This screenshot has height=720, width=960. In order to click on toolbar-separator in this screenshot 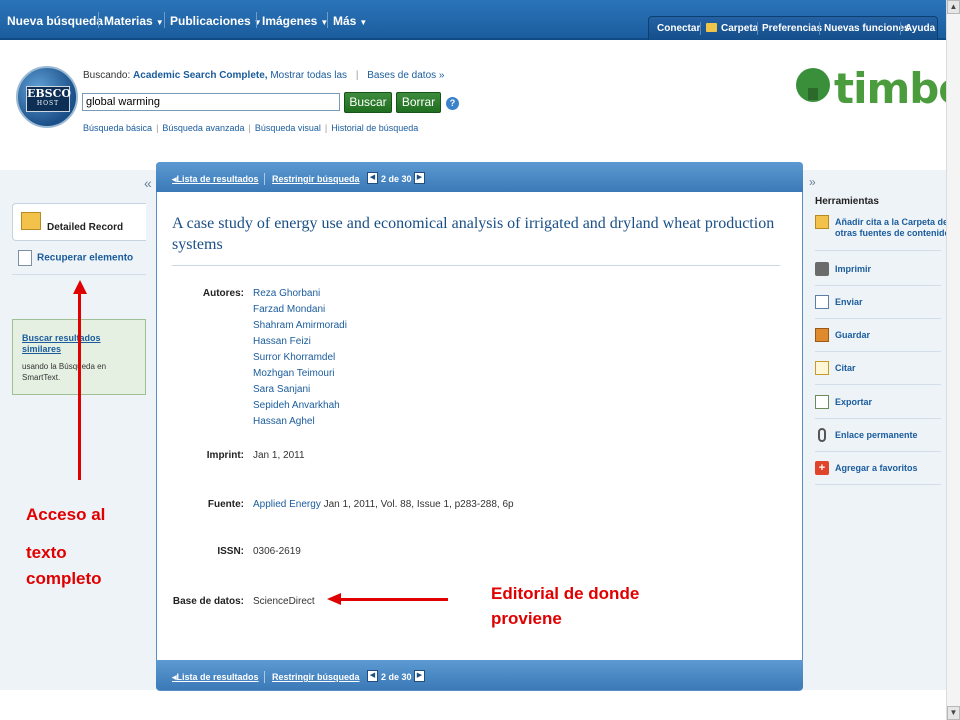, I will do `click(264, 677)`.